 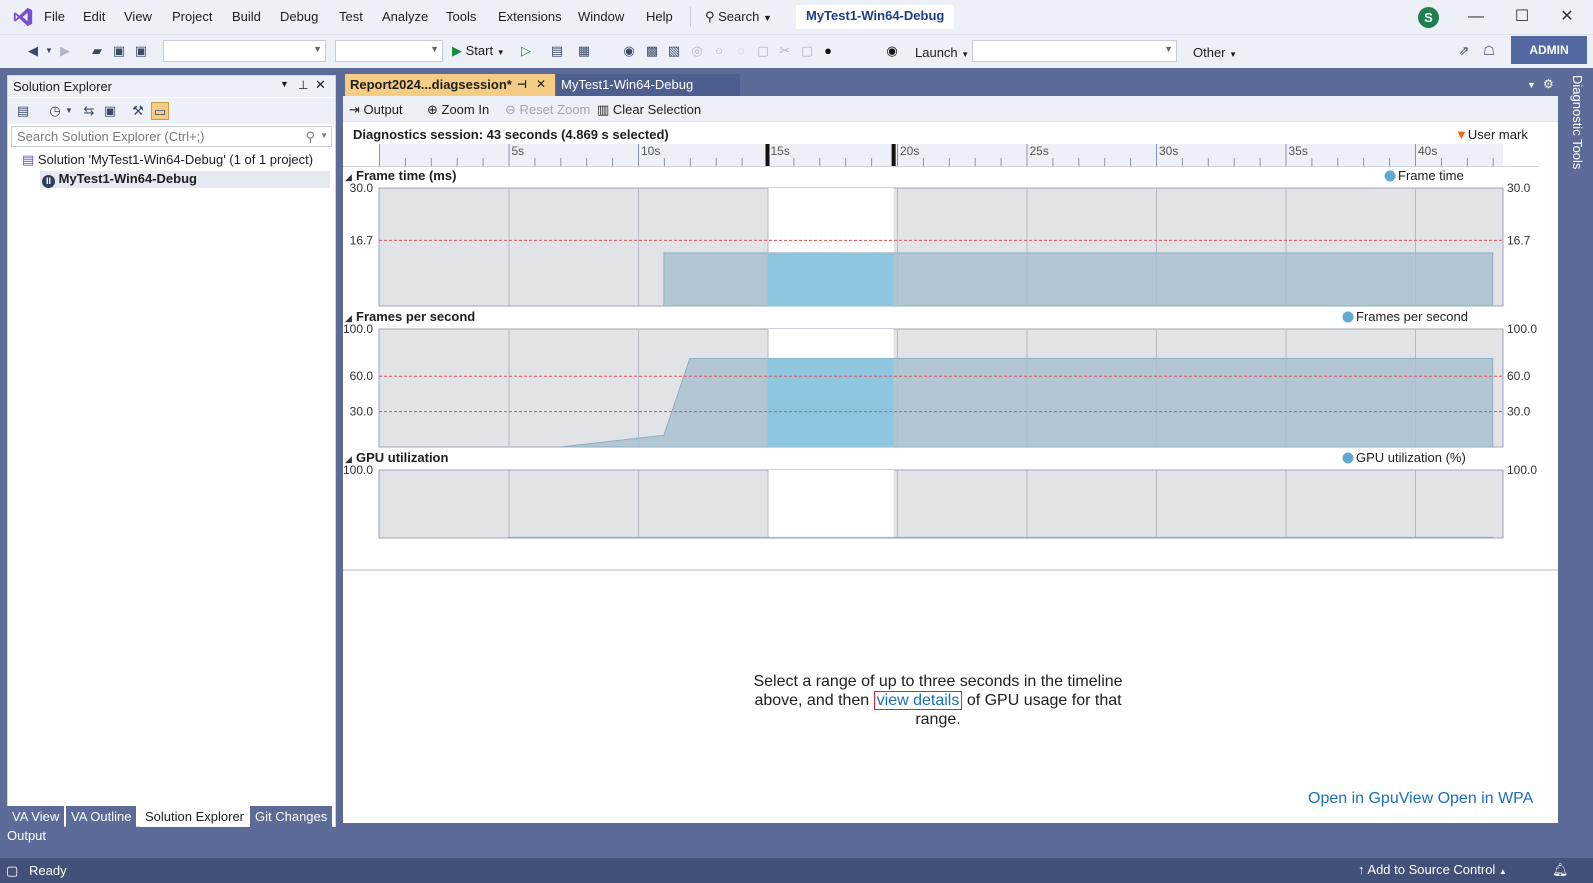 What do you see at coordinates (1215, 52) in the screenshot?
I see `other-button: Other ▼` at bounding box center [1215, 52].